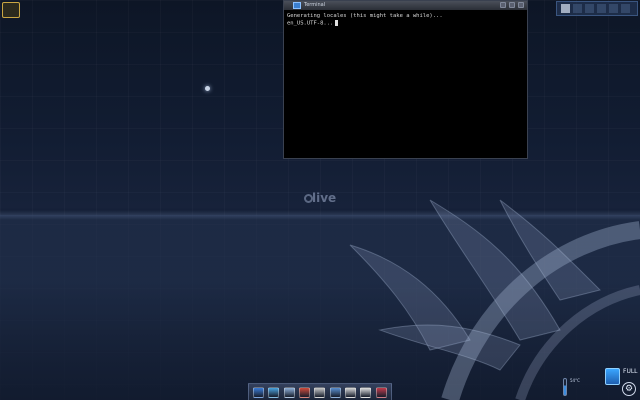  I want to click on terminal-titlebar: Terminal, so click(405, 5).